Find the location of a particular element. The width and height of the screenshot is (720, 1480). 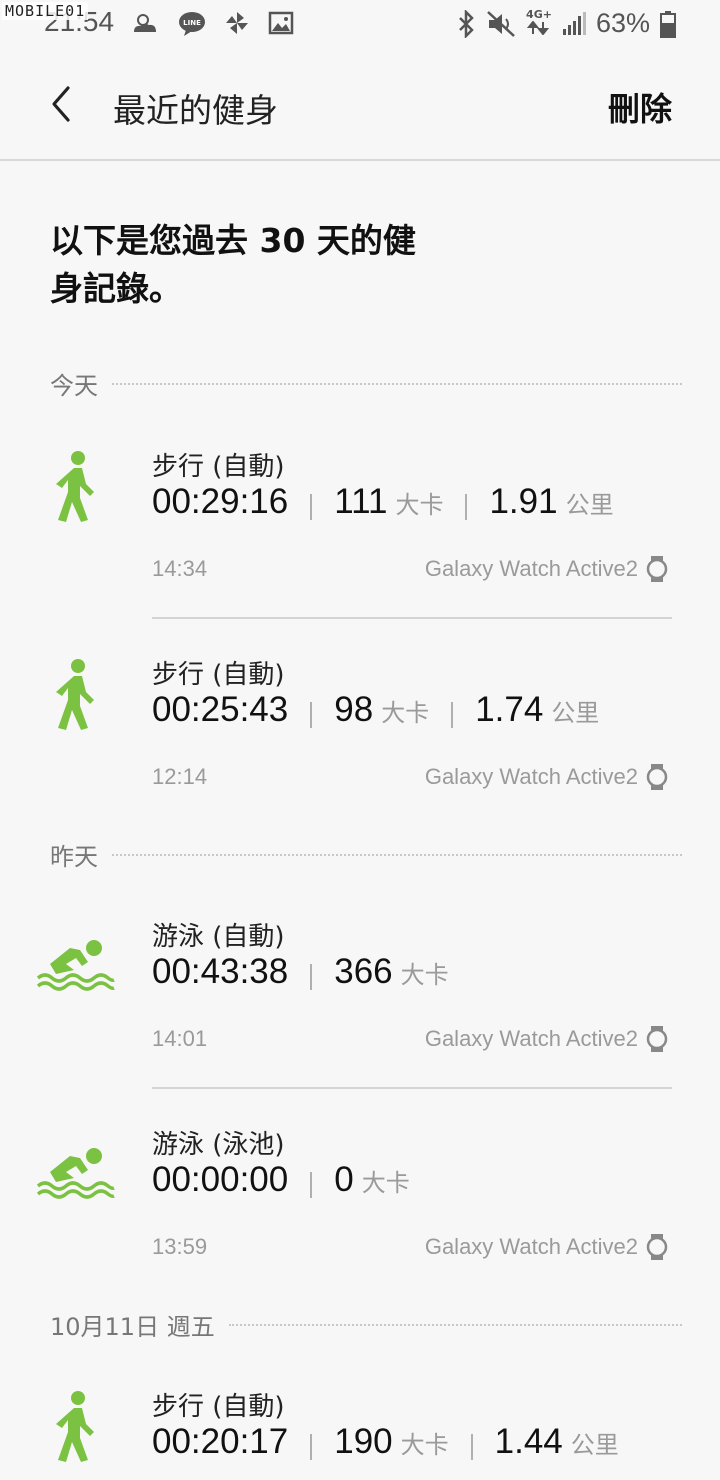

notification-icons: LINE is located at coordinates (212, 23).